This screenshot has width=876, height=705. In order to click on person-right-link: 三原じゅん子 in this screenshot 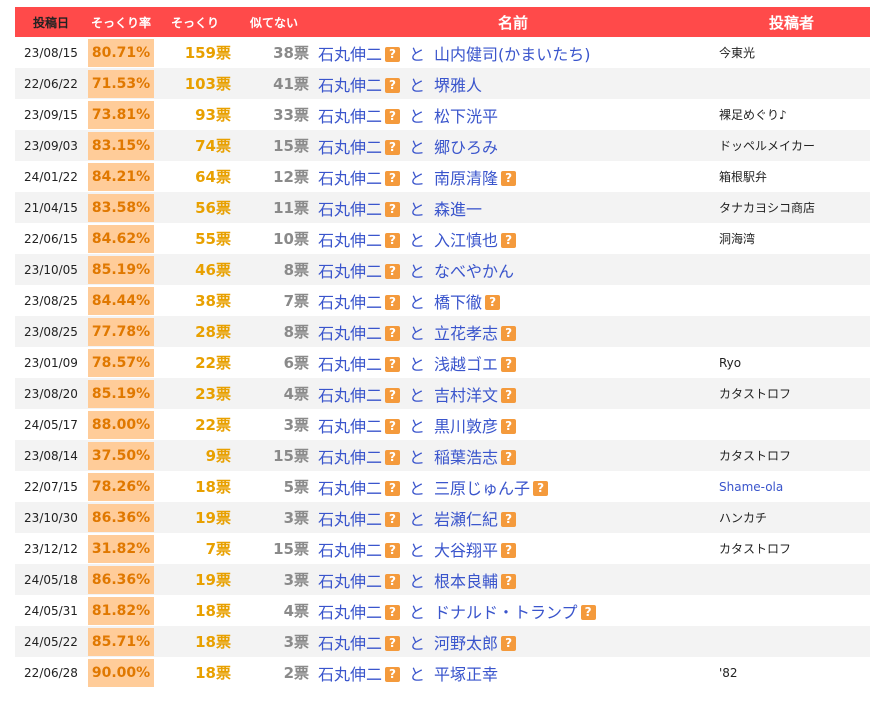, I will do `click(482, 488)`.